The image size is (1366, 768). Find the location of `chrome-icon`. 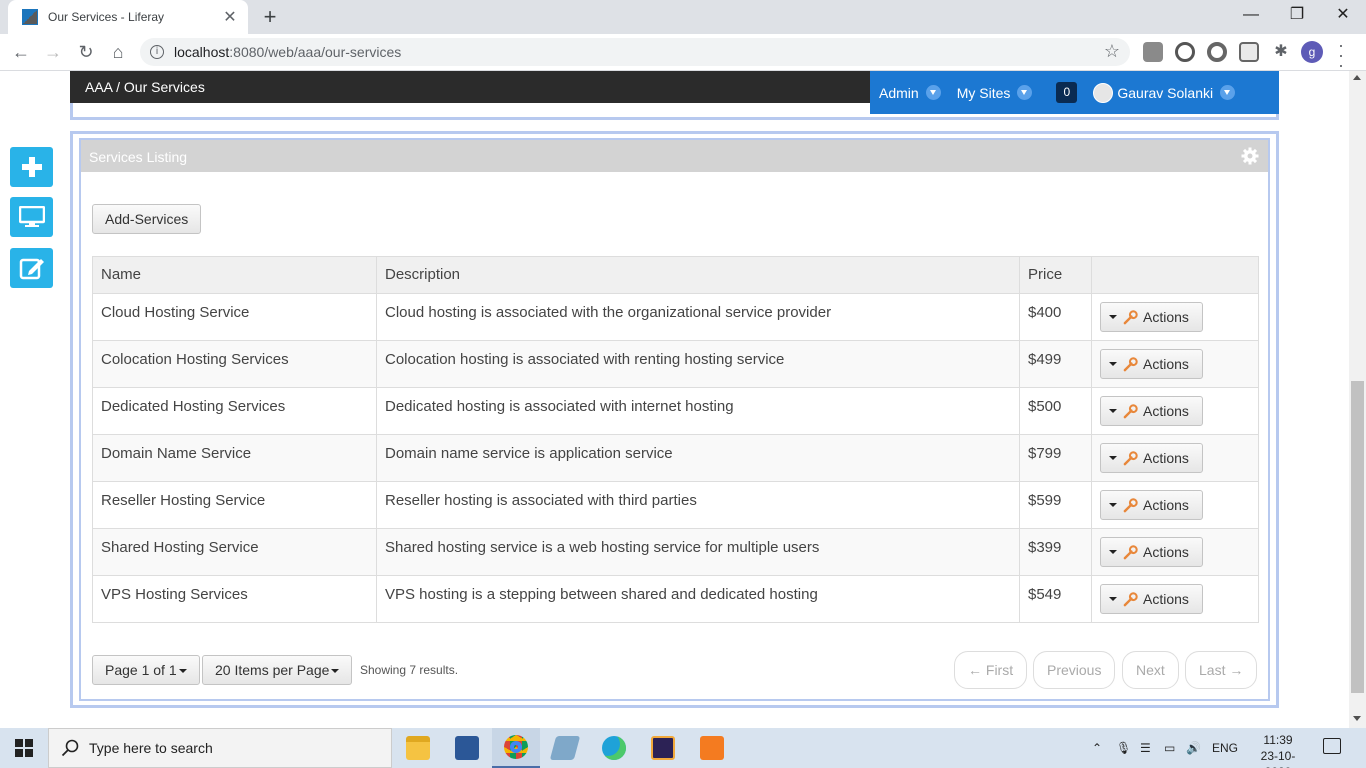

chrome-icon is located at coordinates (516, 747).